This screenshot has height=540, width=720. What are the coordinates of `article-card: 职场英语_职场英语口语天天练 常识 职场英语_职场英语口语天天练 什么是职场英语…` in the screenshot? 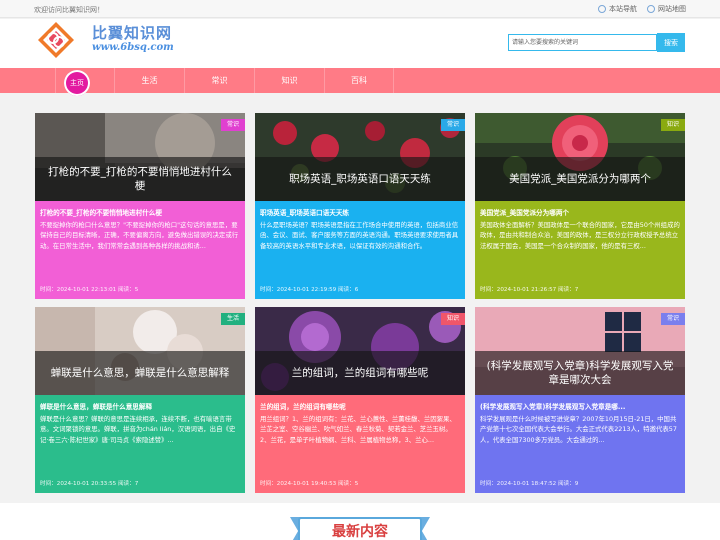 It's located at (360, 206).